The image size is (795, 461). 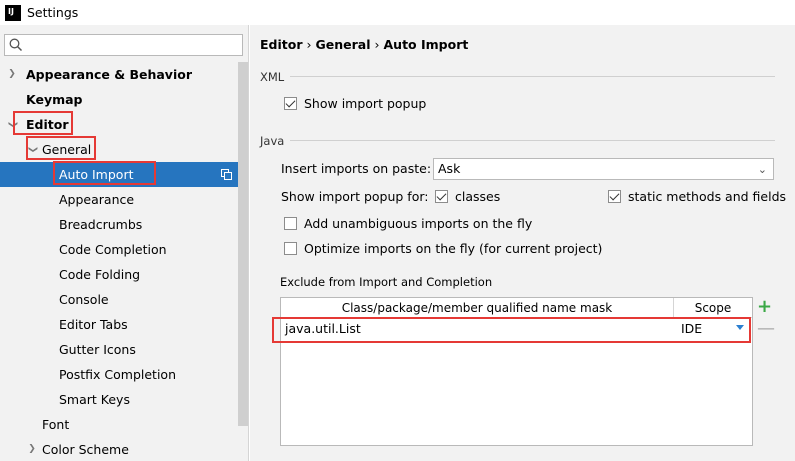 What do you see at coordinates (243, 244) in the screenshot?
I see `sidebar-scrollbar` at bounding box center [243, 244].